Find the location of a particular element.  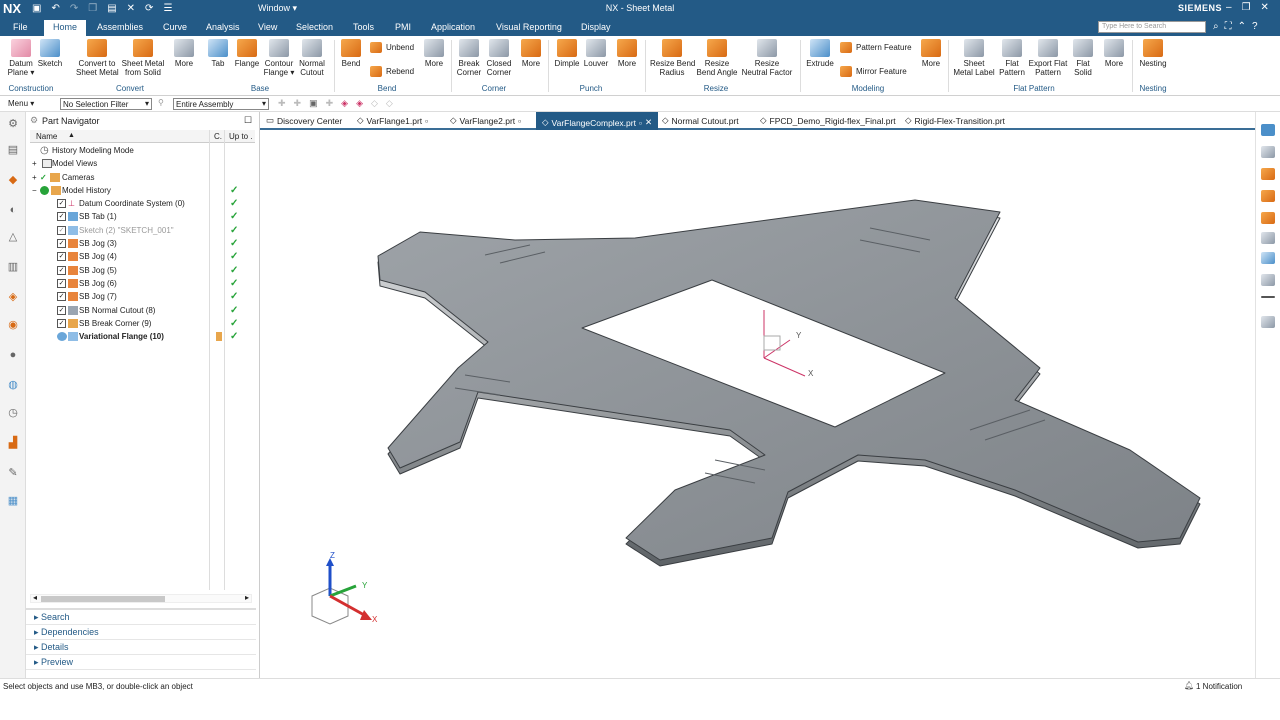

resize-neutral-factor-button: Resize Neutral Factor is located at coordinates (767, 58).